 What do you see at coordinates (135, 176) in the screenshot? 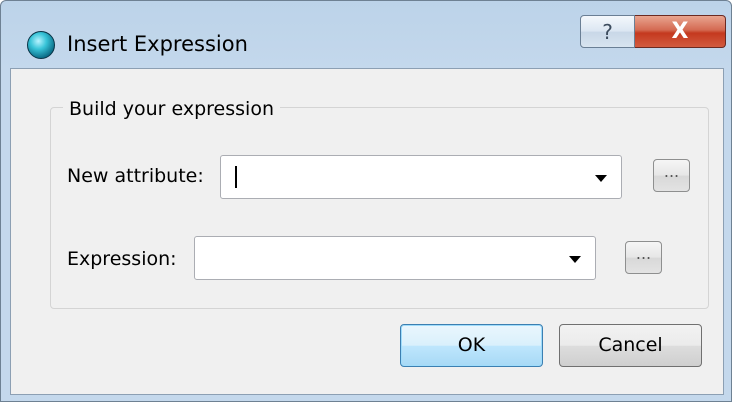
I see `new-attribute-label: New attribute:` at bounding box center [135, 176].